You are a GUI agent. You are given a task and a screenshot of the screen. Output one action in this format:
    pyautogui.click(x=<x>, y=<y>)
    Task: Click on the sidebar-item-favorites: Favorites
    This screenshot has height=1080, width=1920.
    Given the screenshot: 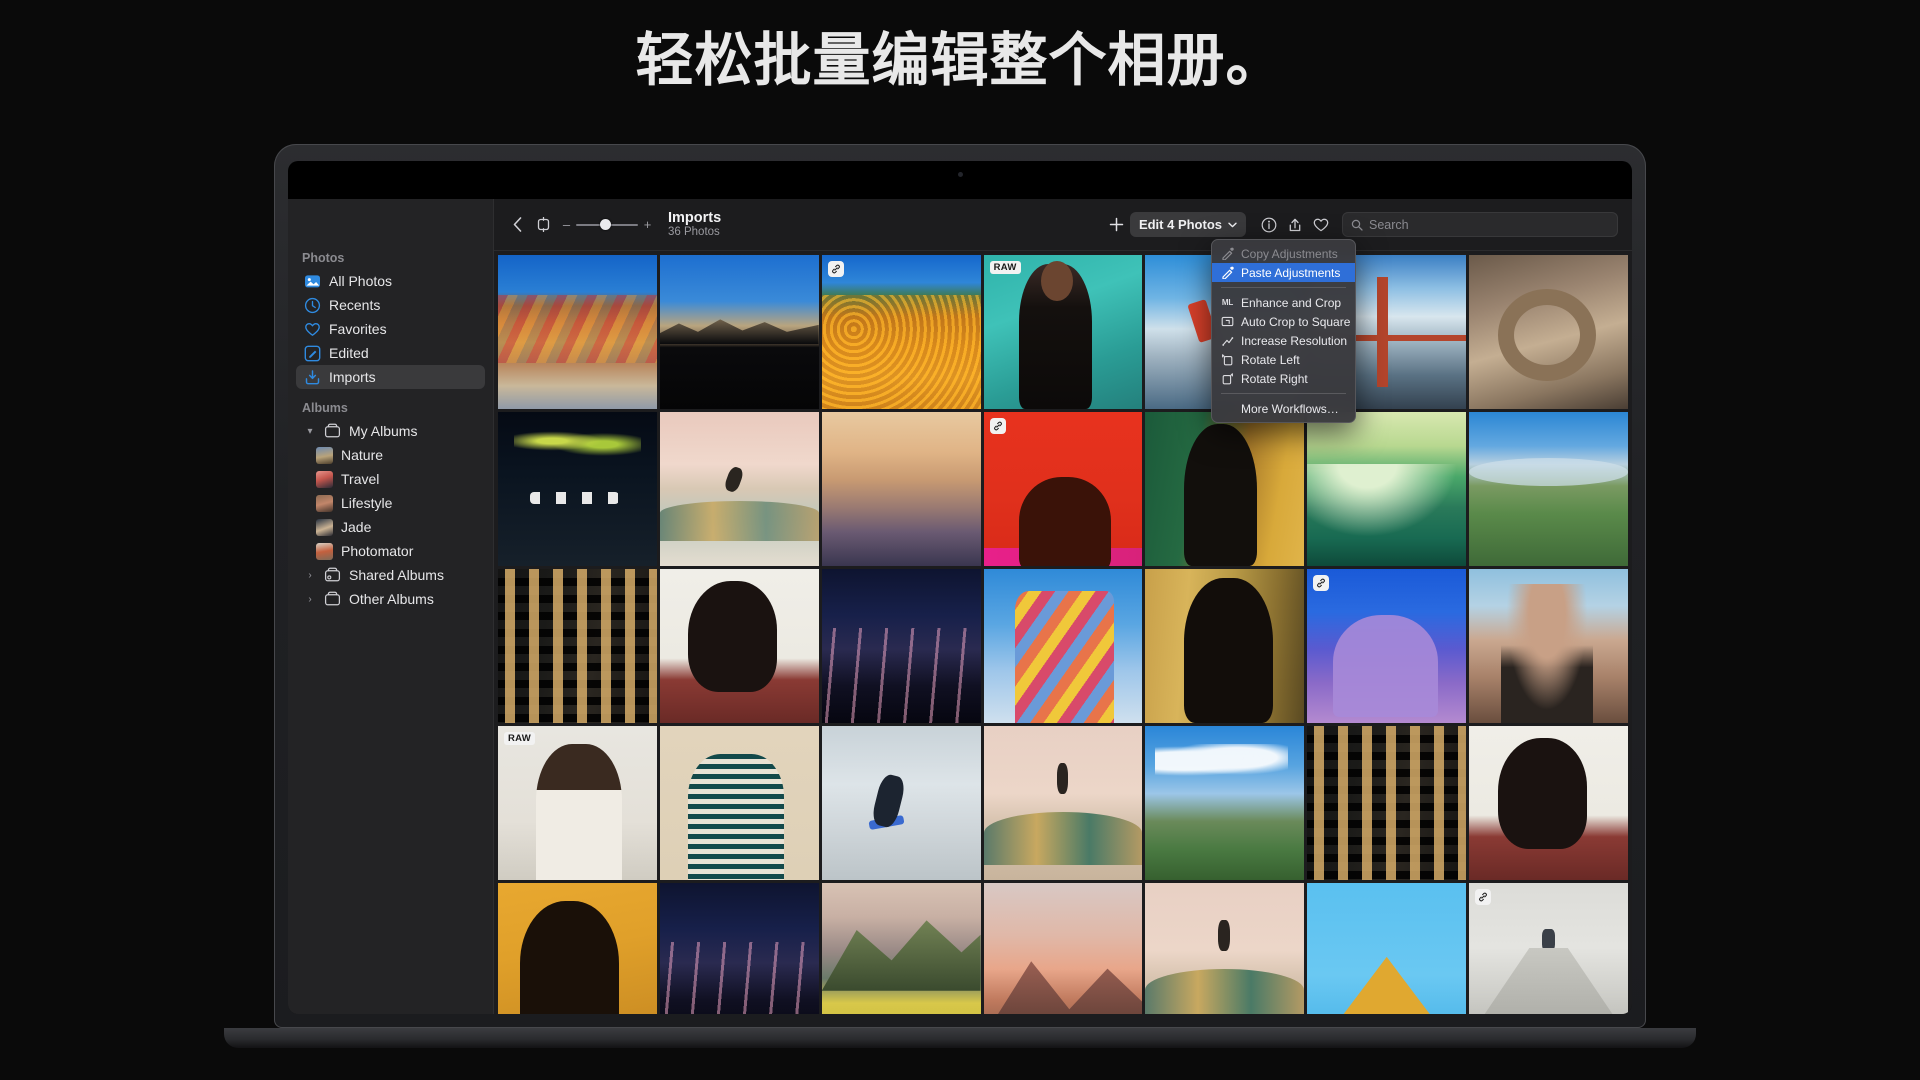 What is the action you would take?
    pyautogui.click(x=390, y=329)
    